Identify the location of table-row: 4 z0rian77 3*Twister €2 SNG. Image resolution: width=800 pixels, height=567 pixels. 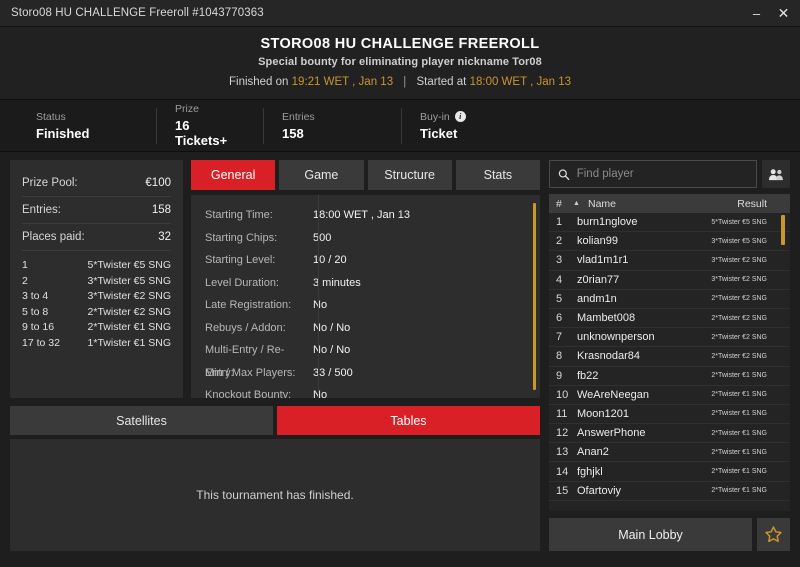
(669, 280).